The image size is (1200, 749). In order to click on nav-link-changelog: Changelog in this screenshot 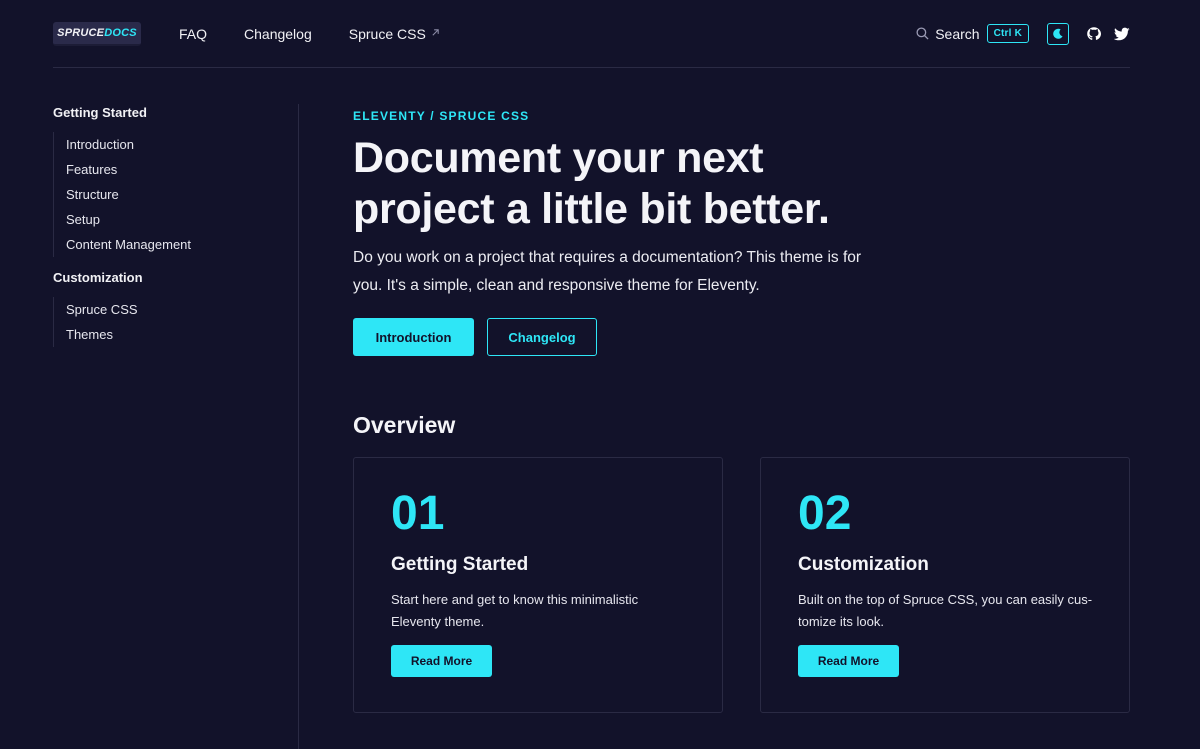, I will do `click(278, 34)`.